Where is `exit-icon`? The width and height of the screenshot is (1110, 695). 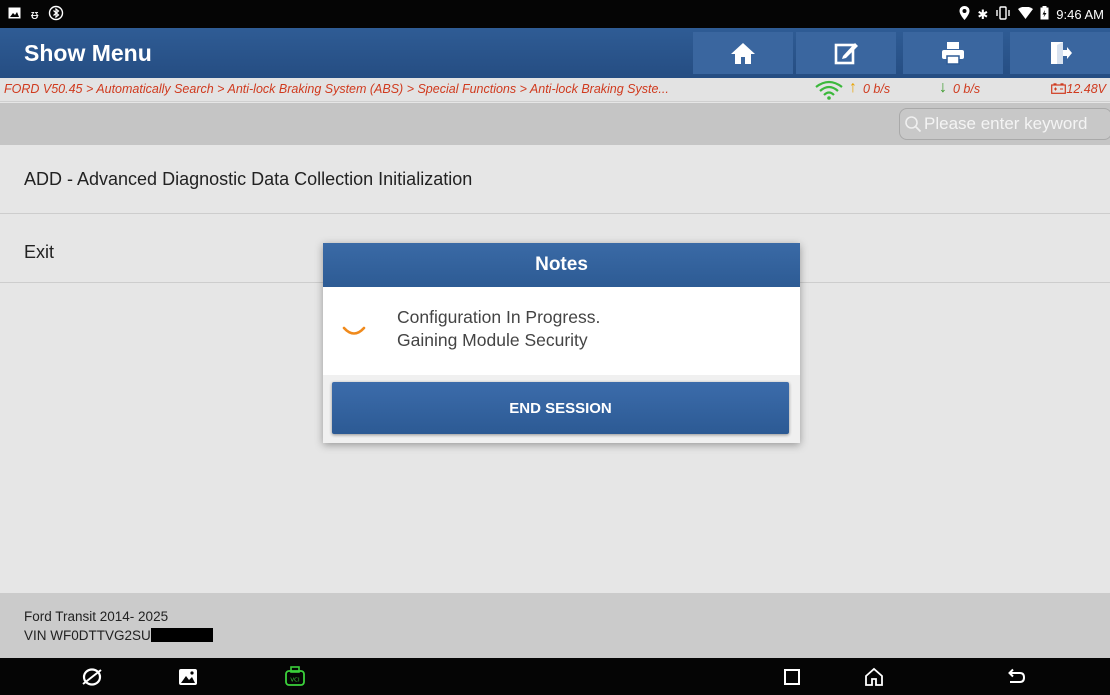 exit-icon is located at coordinates (1061, 53).